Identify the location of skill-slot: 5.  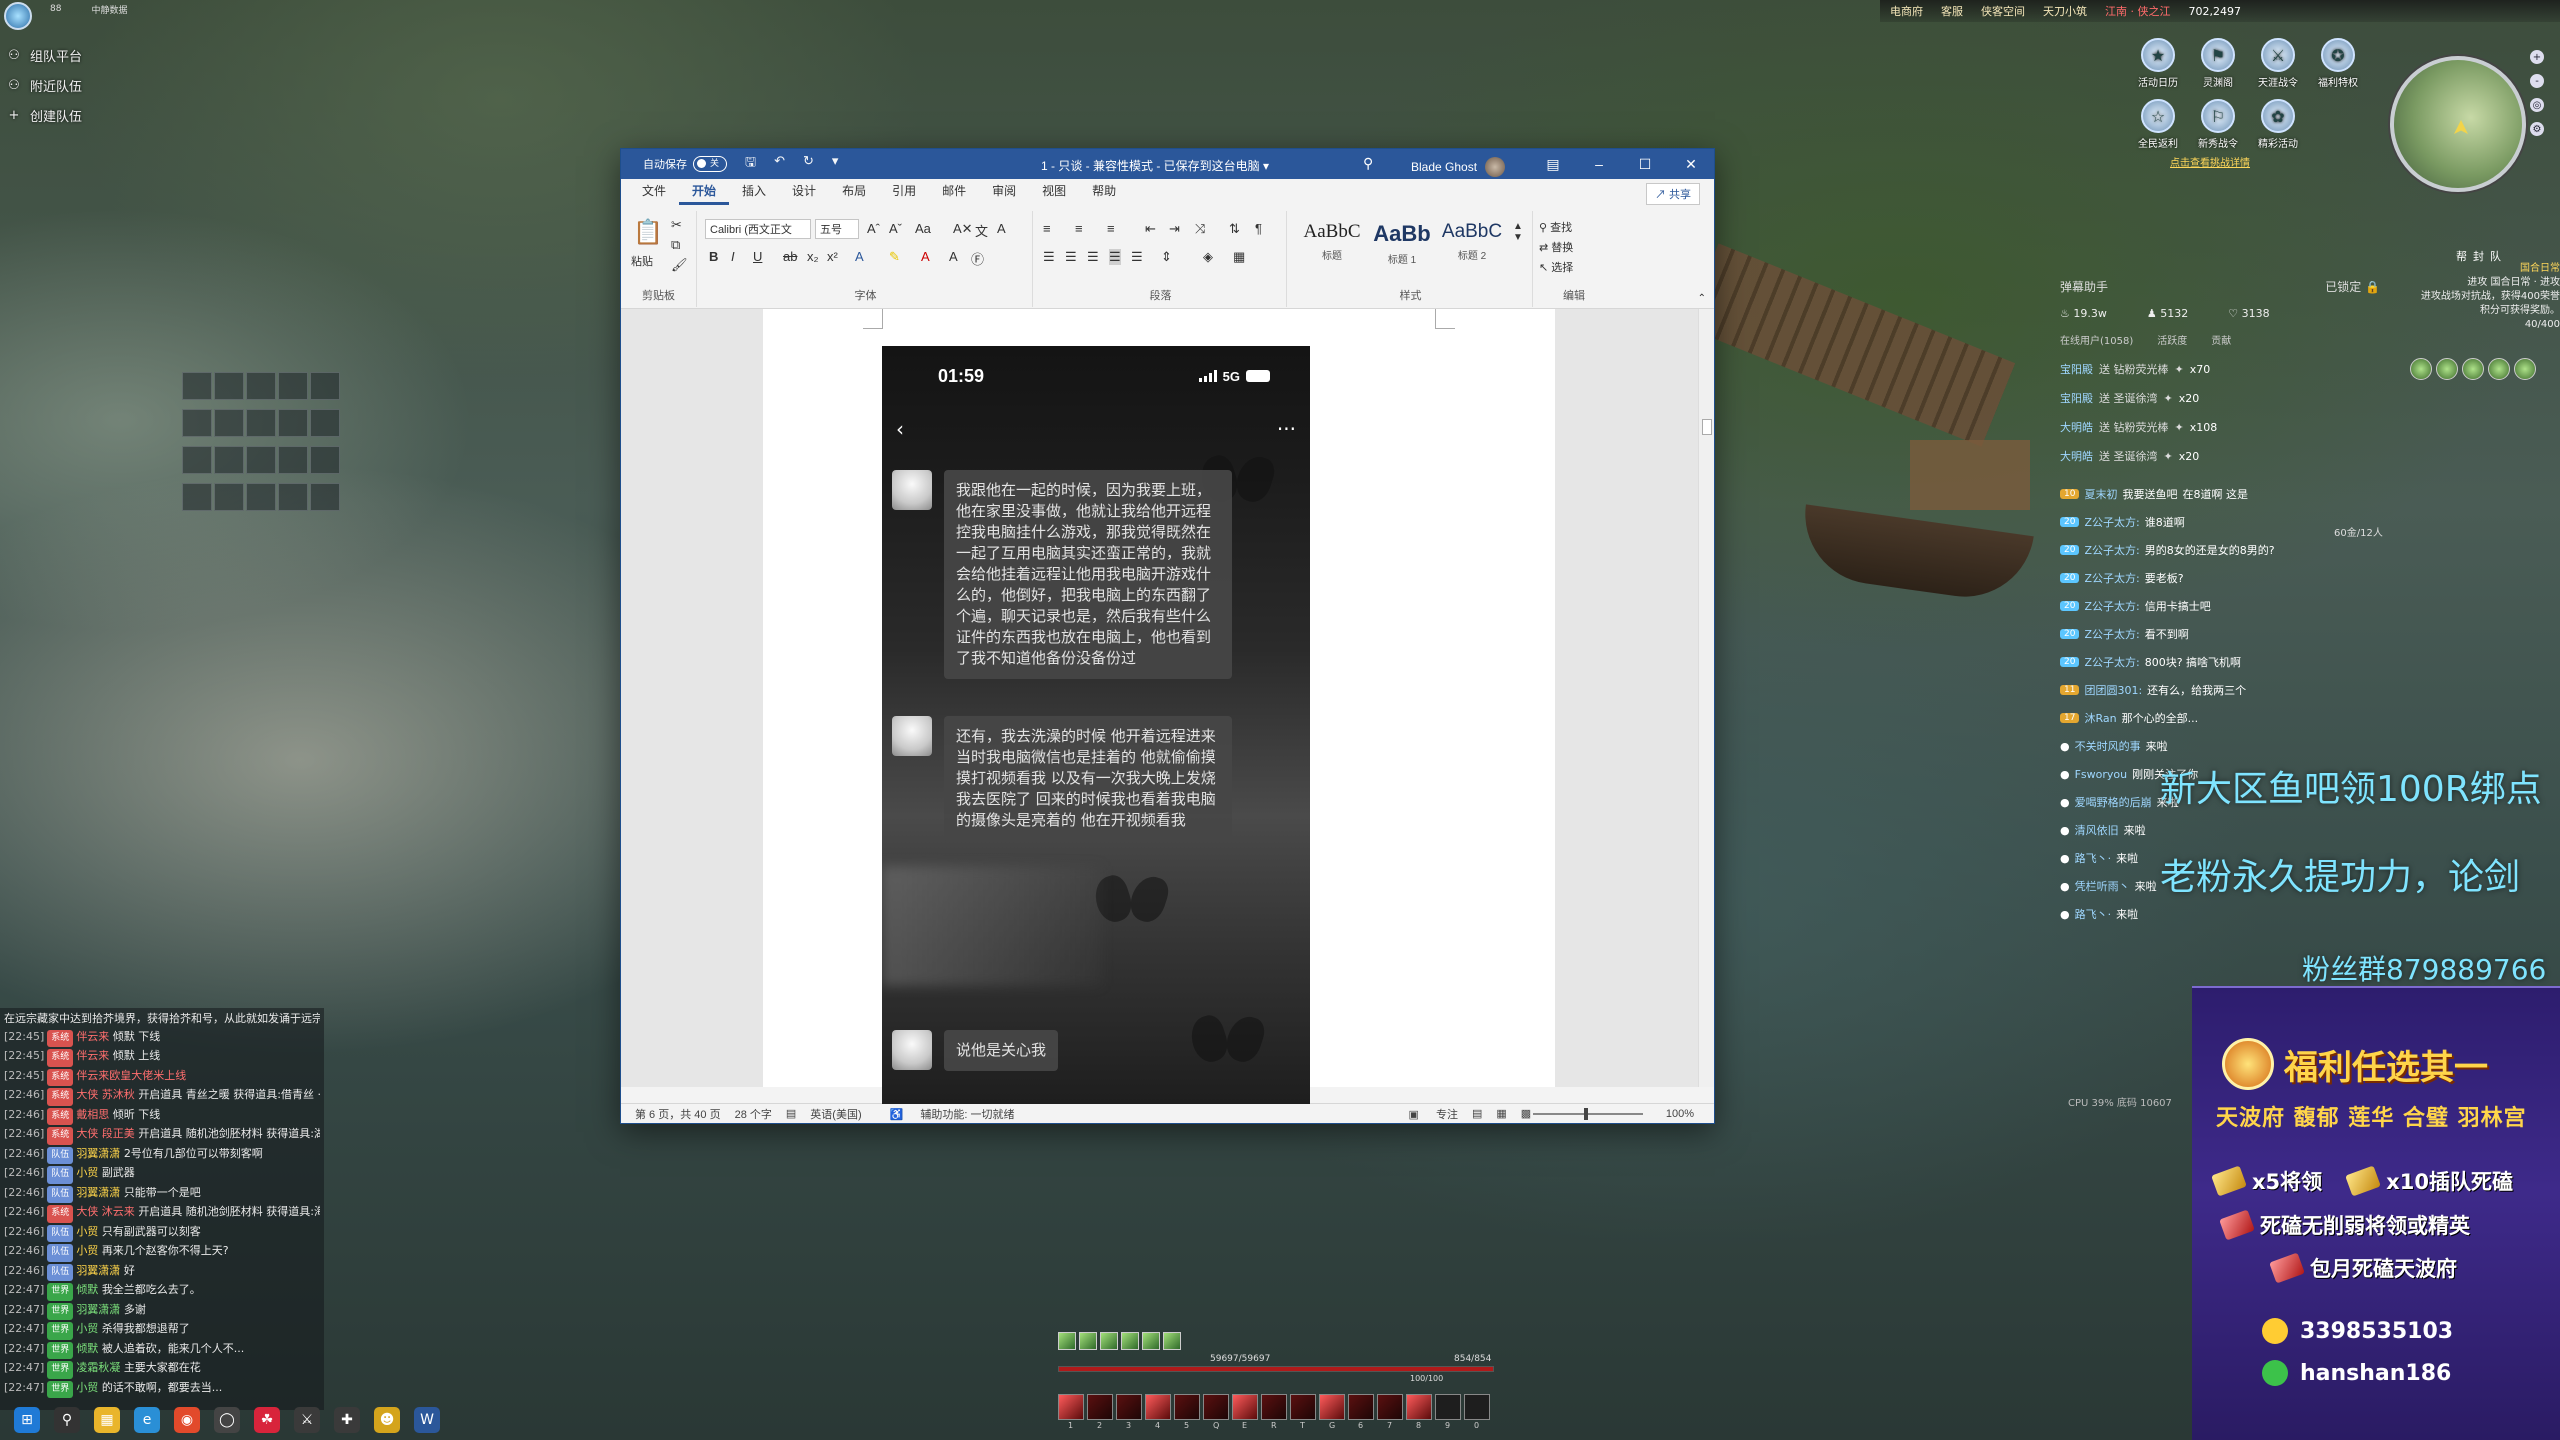
(1187, 1412).